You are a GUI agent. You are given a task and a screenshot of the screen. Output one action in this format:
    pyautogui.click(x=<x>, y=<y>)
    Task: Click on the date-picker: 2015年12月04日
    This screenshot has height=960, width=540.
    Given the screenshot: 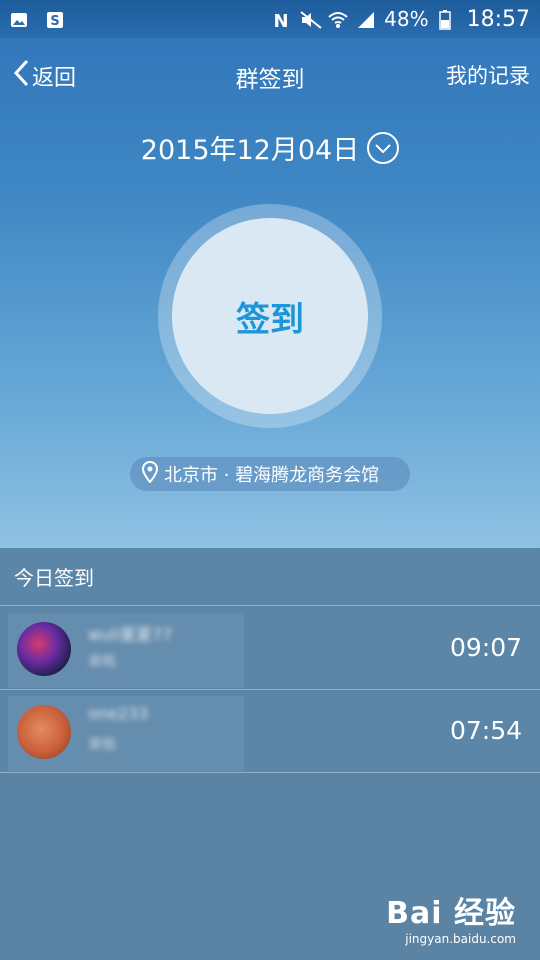 What is the action you would take?
    pyautogui.click(x=270, y=147)
    